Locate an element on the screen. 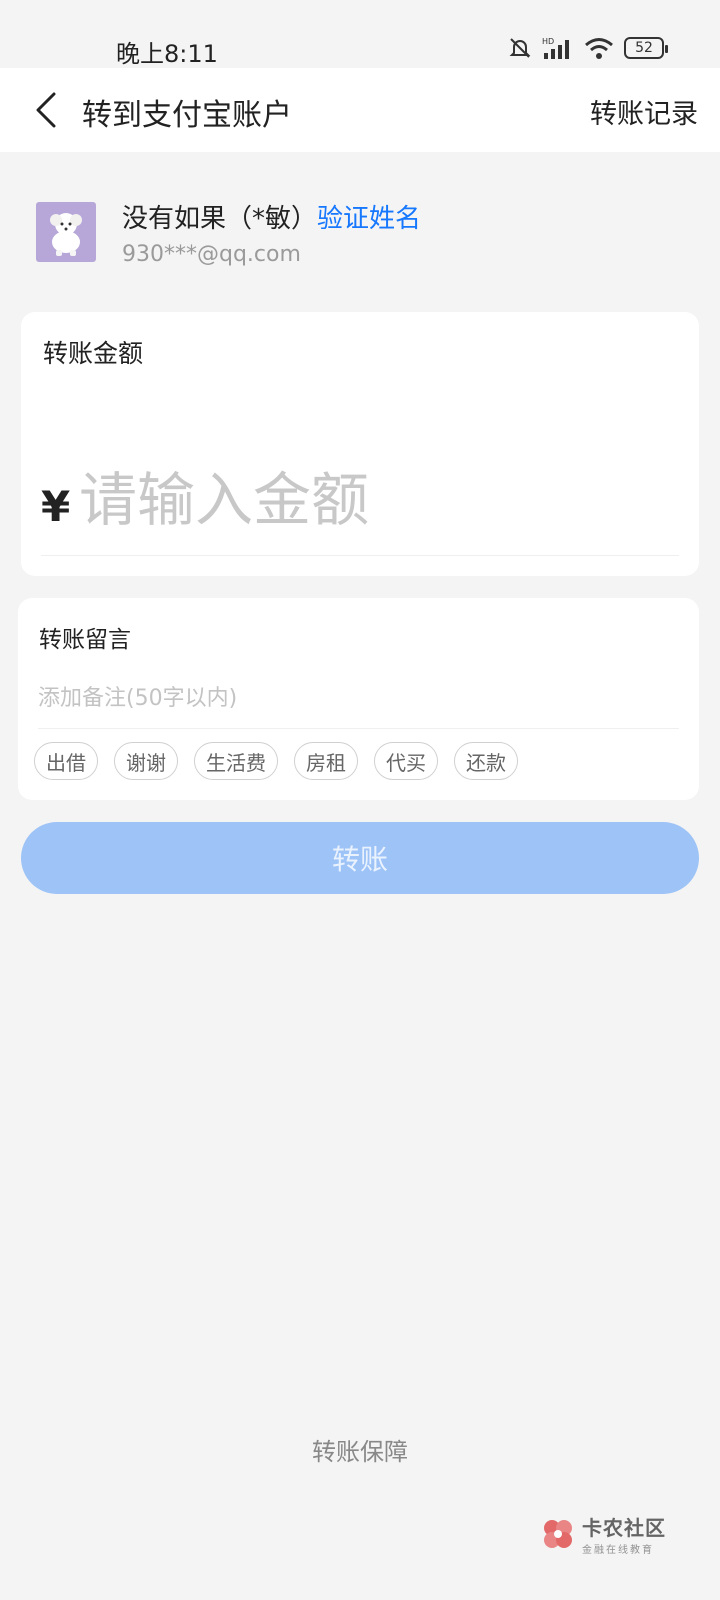 The height and width of the screenshot is (1600, 720). remark-chip: 生活费 is located at coordinates (236, 761).